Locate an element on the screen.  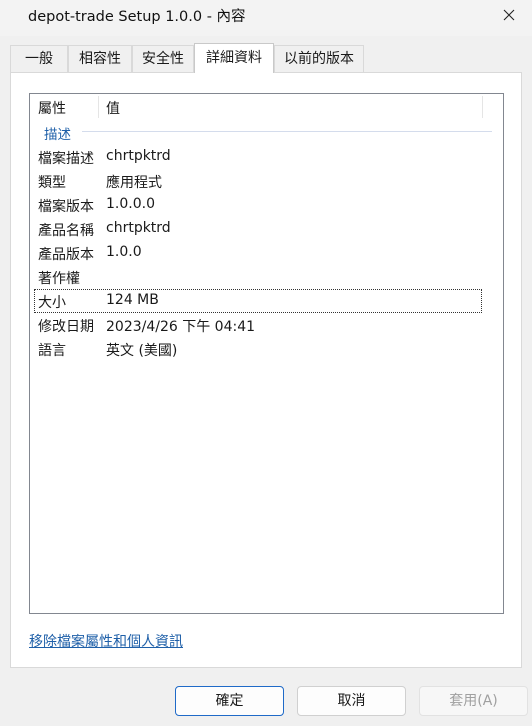
property-row: 產品名稱 chrtpktrd is located at coordinates (266, 229).